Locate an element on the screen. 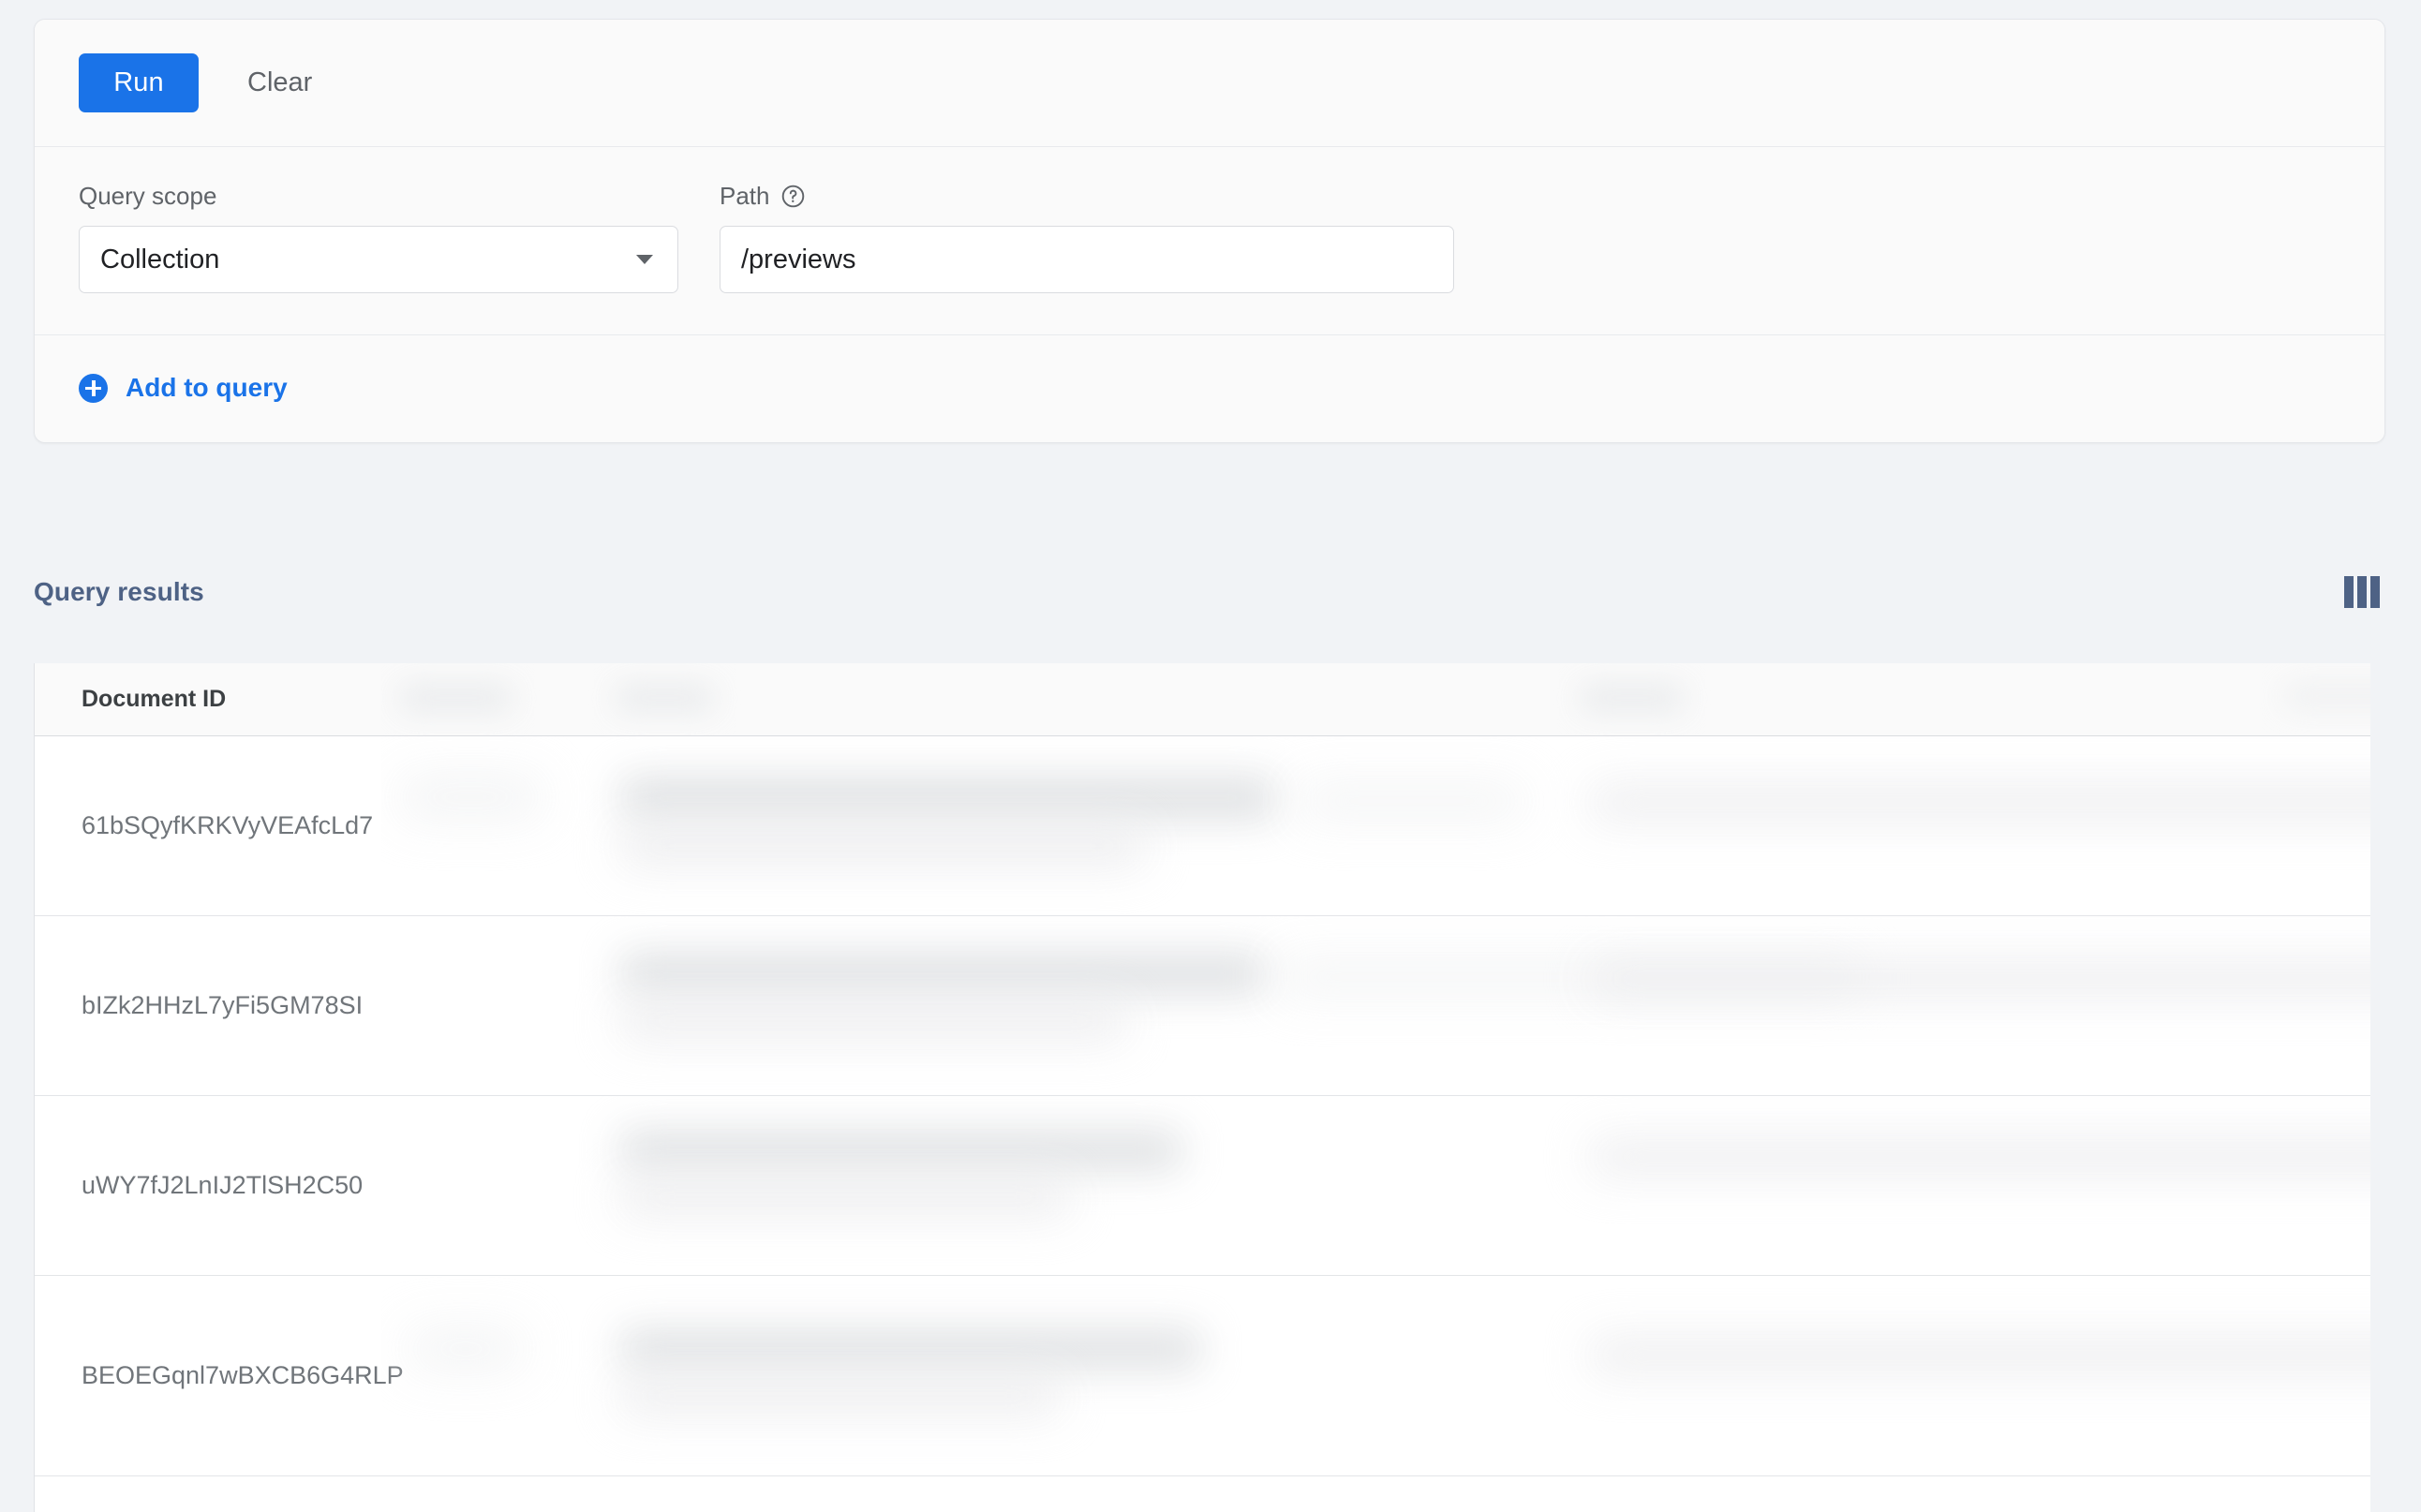  table-row: 61bSQyfKRKVyVEAfcLd7 is located at coordinates (1203, 826).